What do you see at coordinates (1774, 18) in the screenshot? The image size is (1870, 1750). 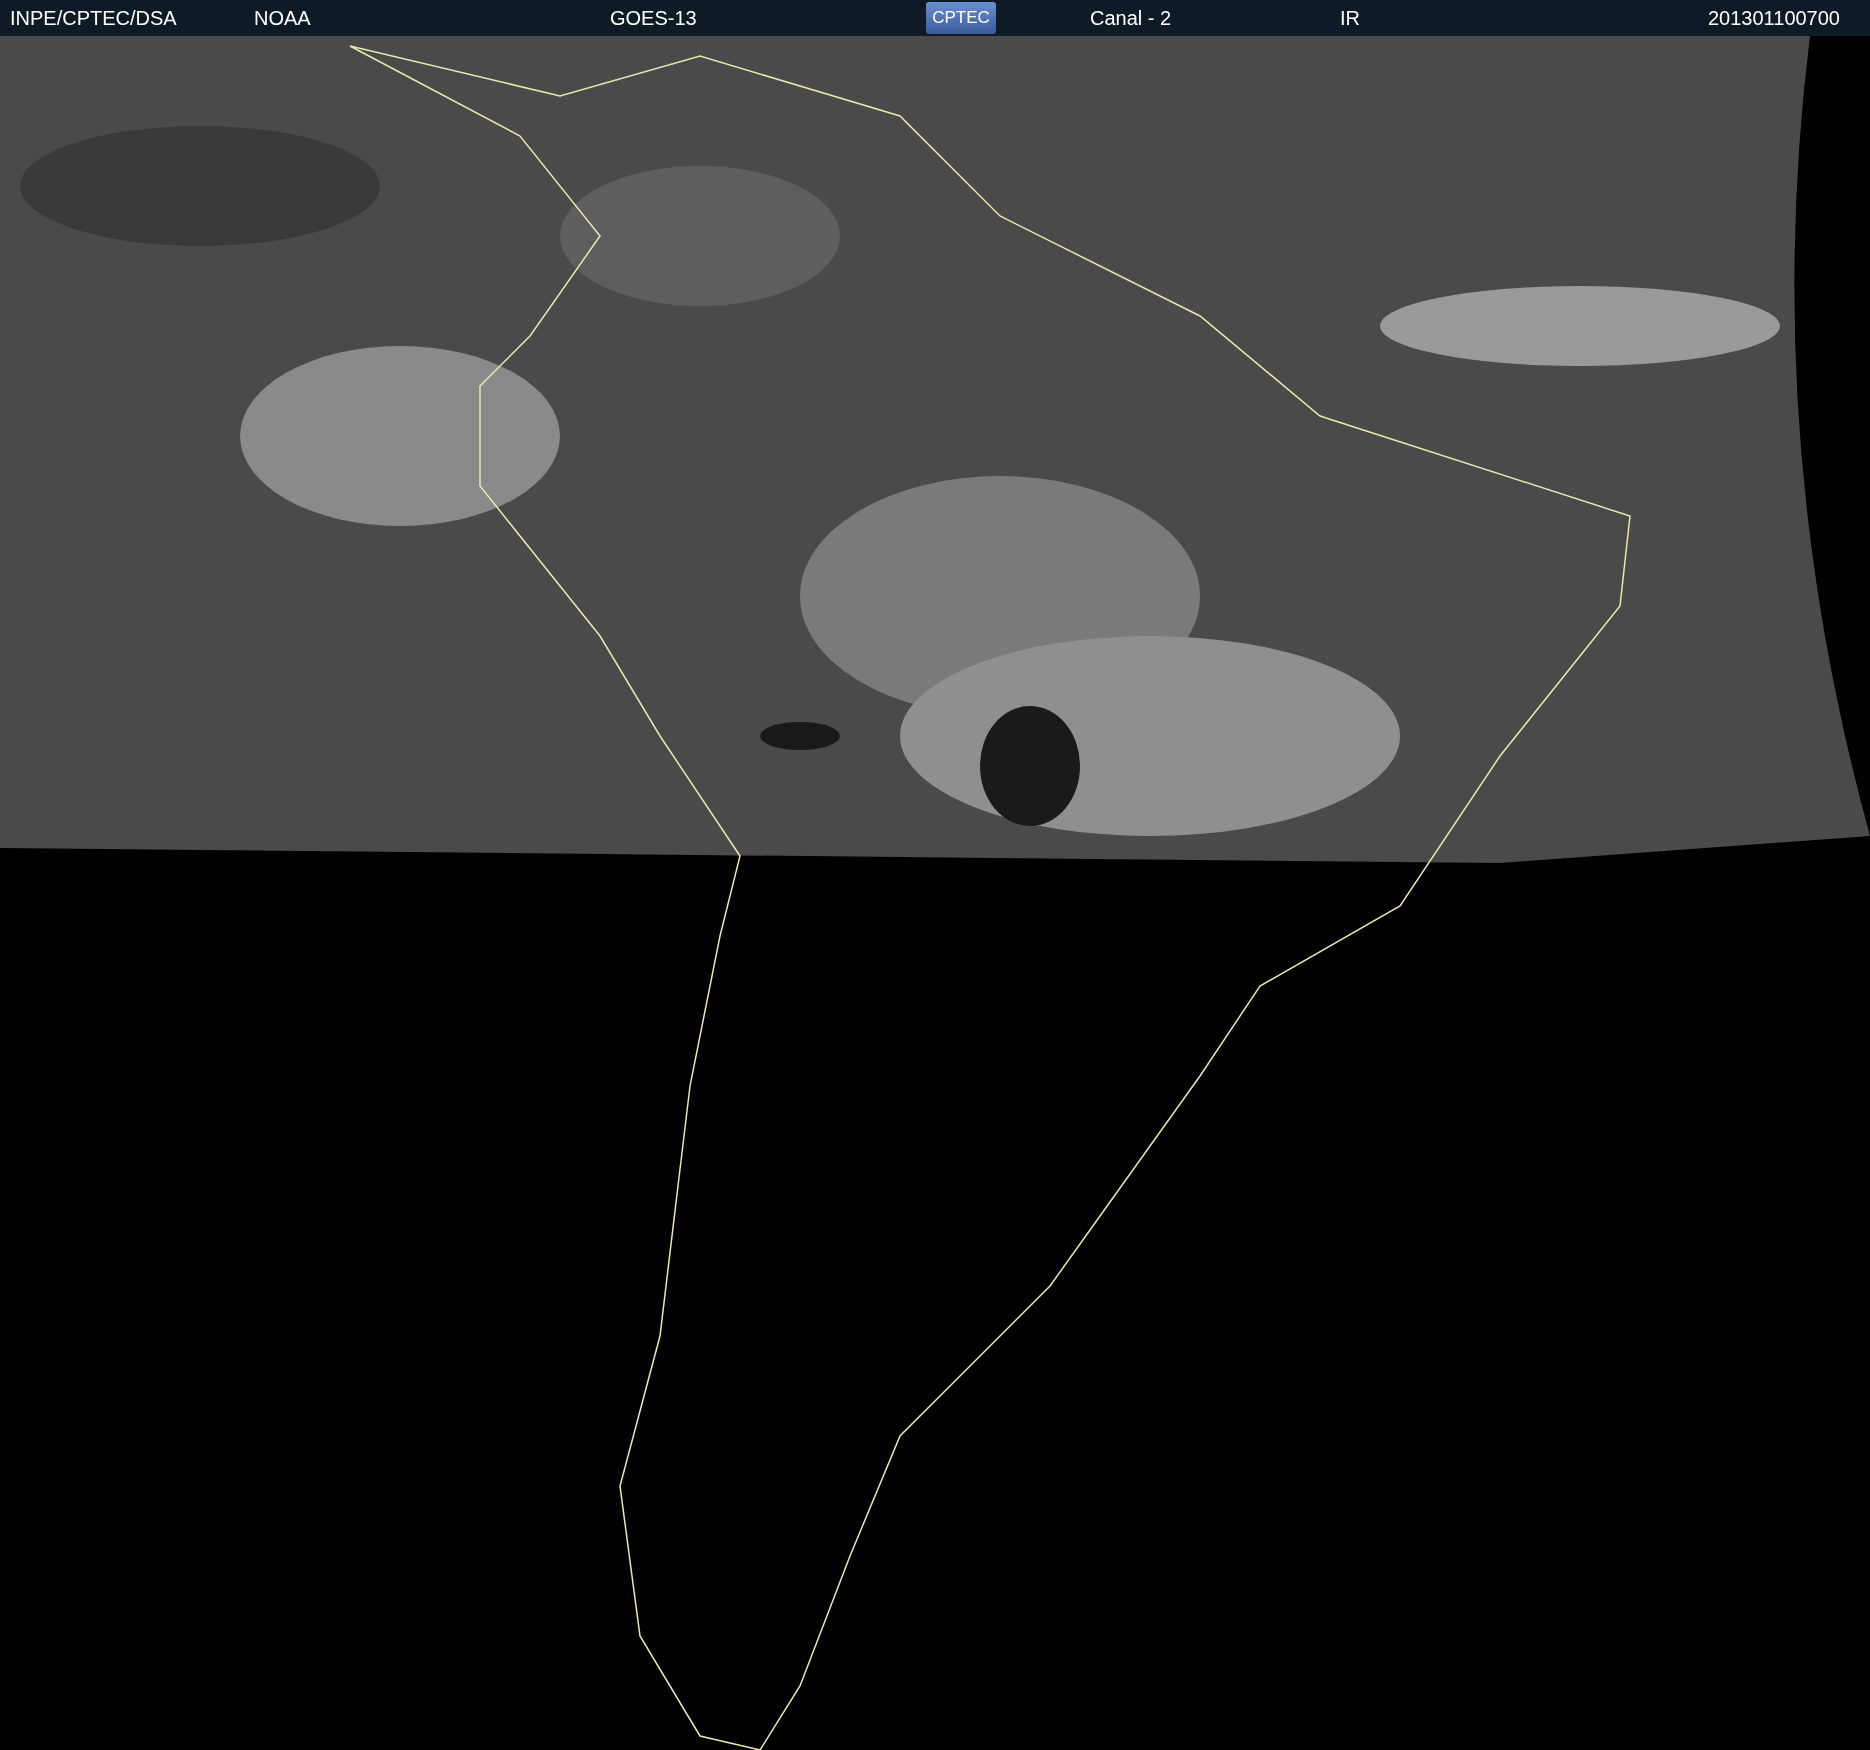 I see `timestamp-label: 201301100700` at bounding box center [1774, 18].